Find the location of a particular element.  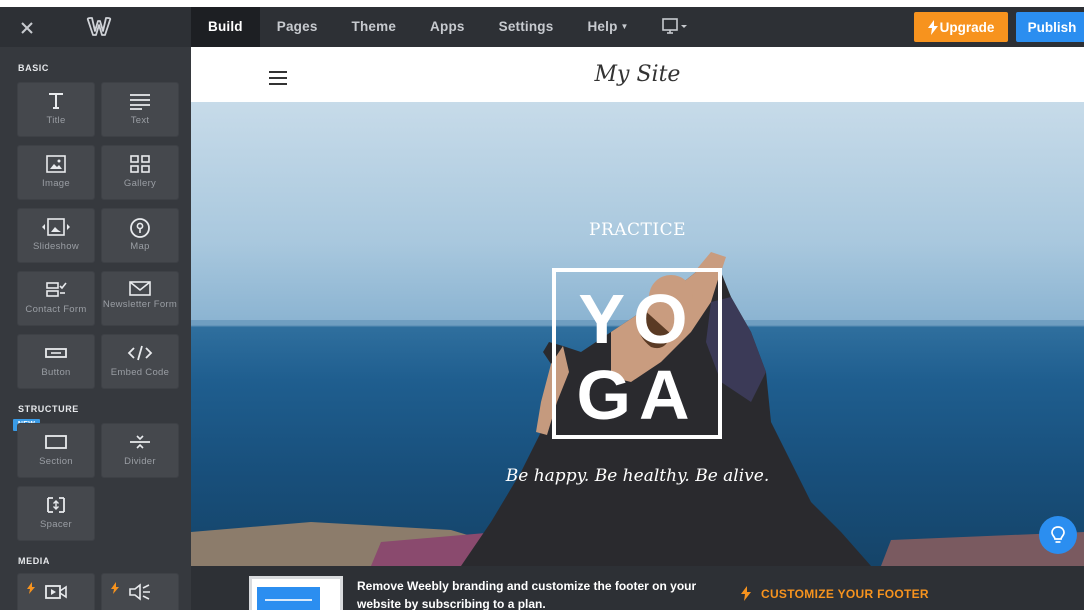

video-icon is located at coordinates (56, 592).